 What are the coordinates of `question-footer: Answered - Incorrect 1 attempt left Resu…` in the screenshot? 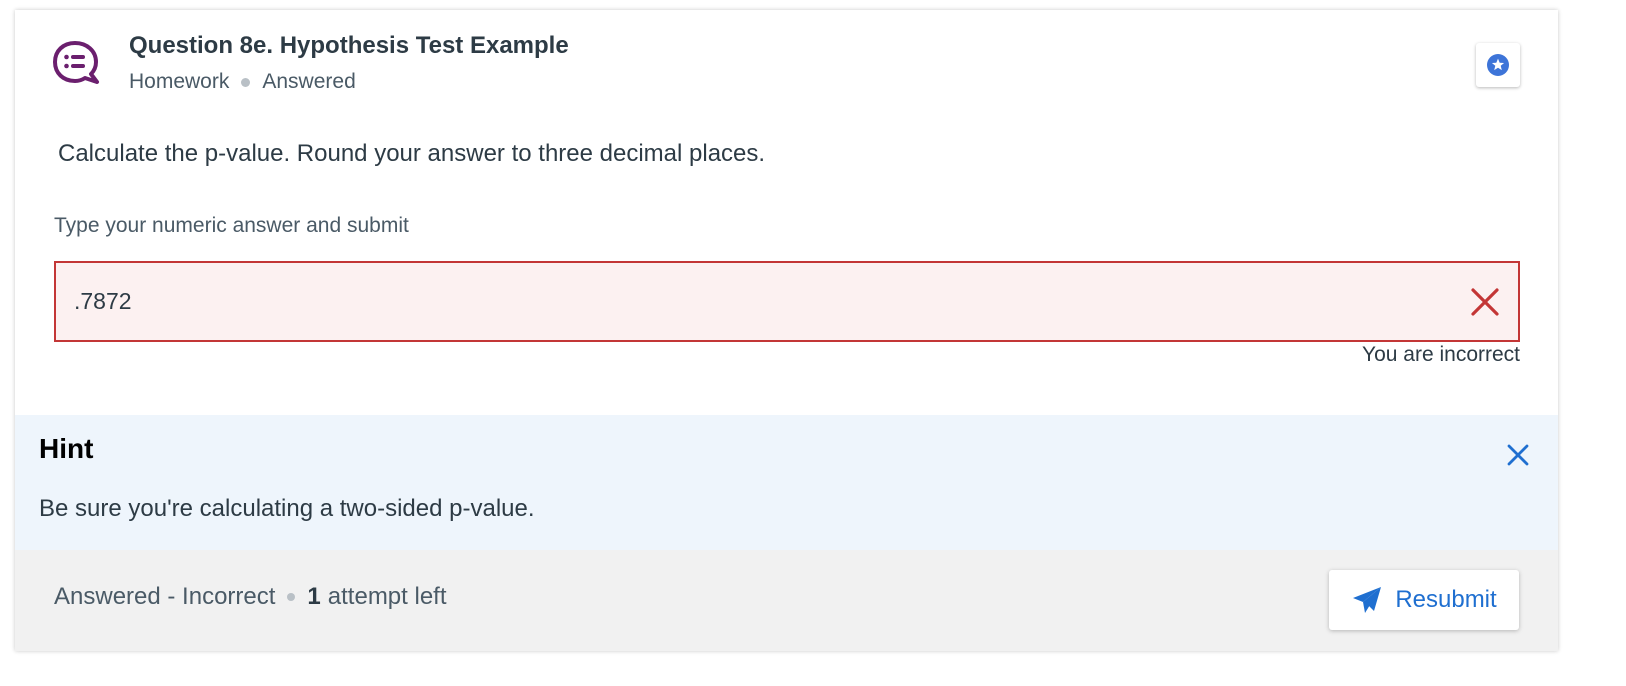 It's located at (786, 600).